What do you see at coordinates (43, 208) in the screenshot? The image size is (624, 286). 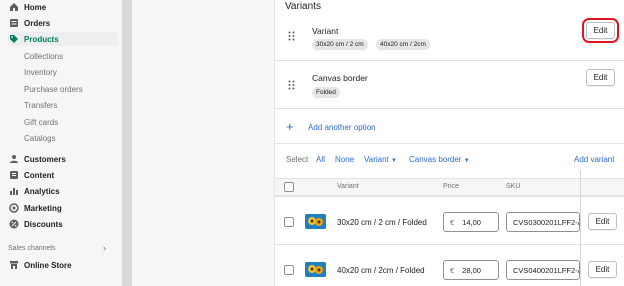 I see `sidebar-item-label: Marketing` at bounding box center [43, 208].